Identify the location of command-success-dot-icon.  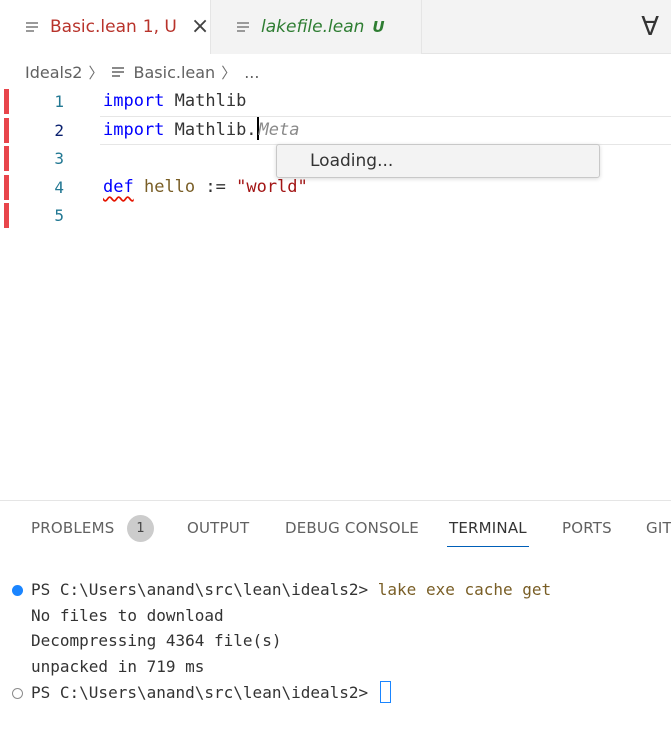
(17, 590).